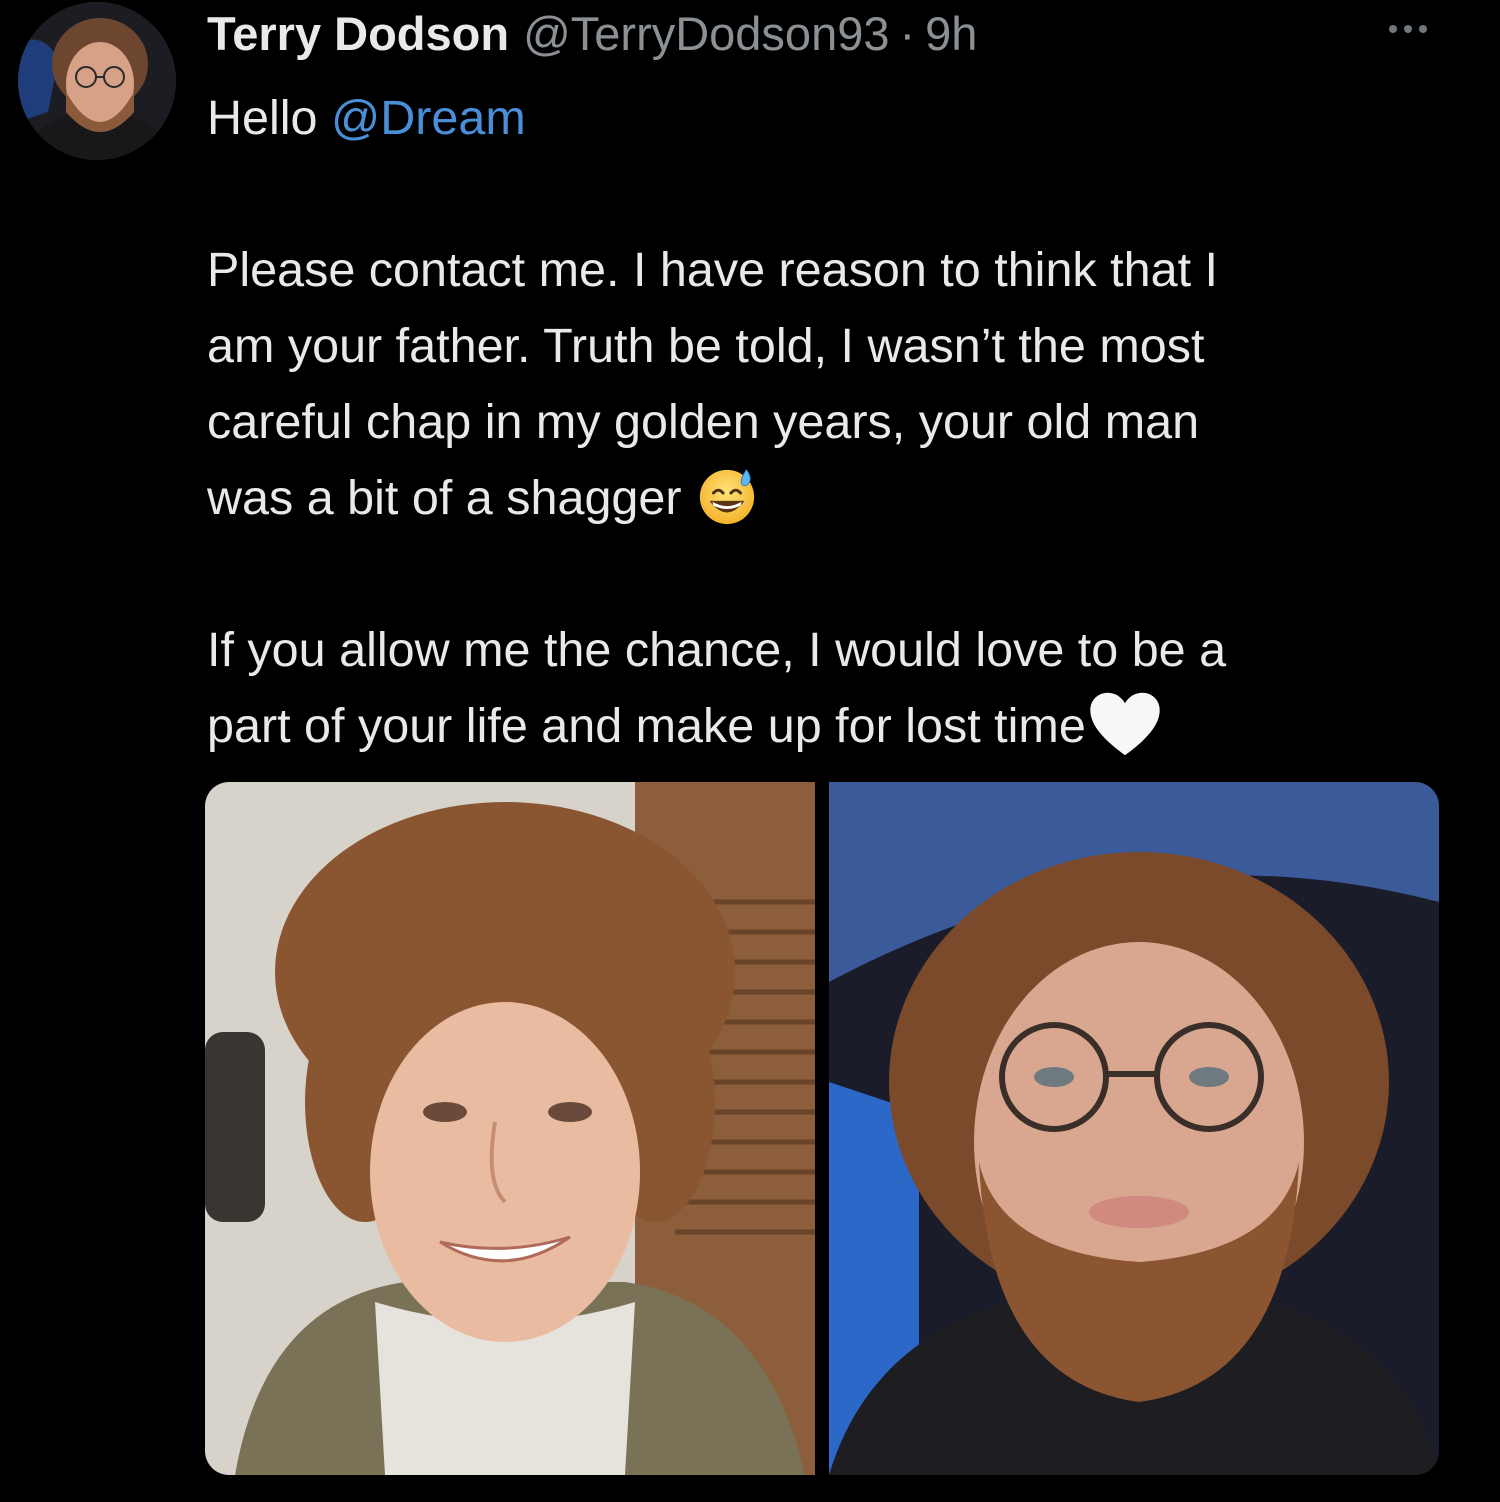  I want to click on body-line-with-emoji: was a bit of a shagger, so click(837, 498).